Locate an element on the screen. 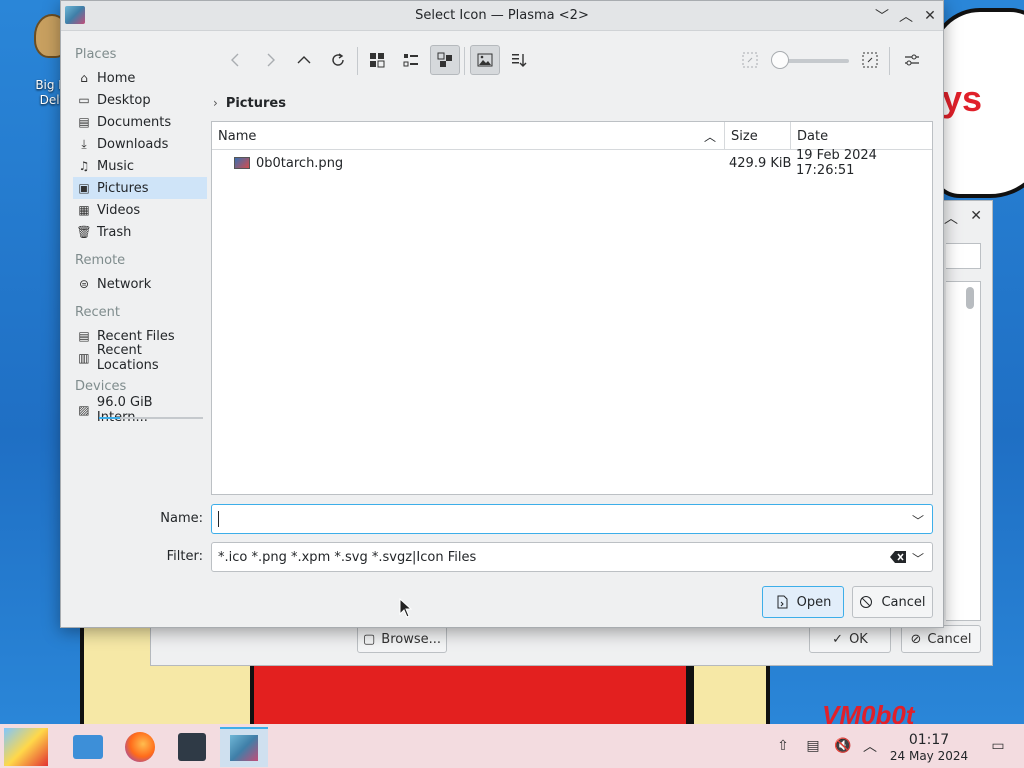 The width and height of the screenshot is (1024, 768). titlebar: Select Icon — Plasma <2> ﹀ ︿ ✕ is located at coordinates (502, 16).